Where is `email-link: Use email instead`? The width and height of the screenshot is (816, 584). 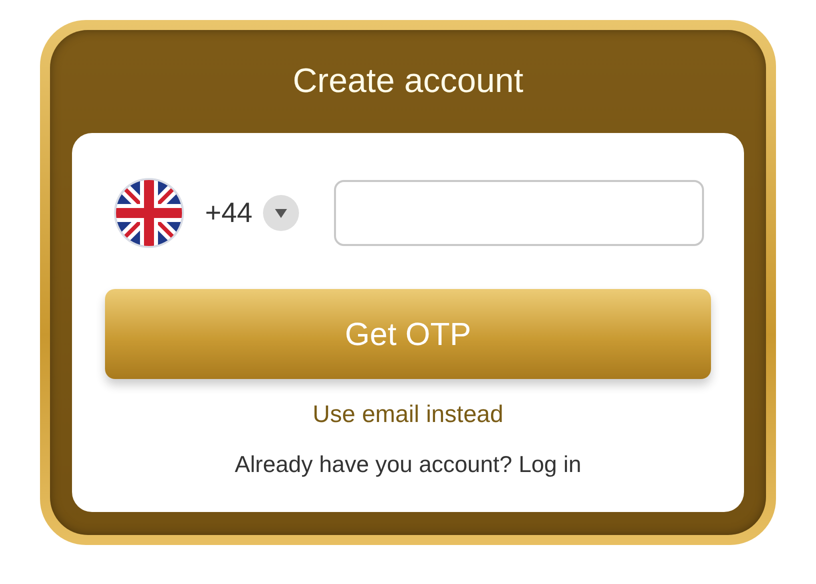 email-link: Use email instead is located at coordinates (408, 415).